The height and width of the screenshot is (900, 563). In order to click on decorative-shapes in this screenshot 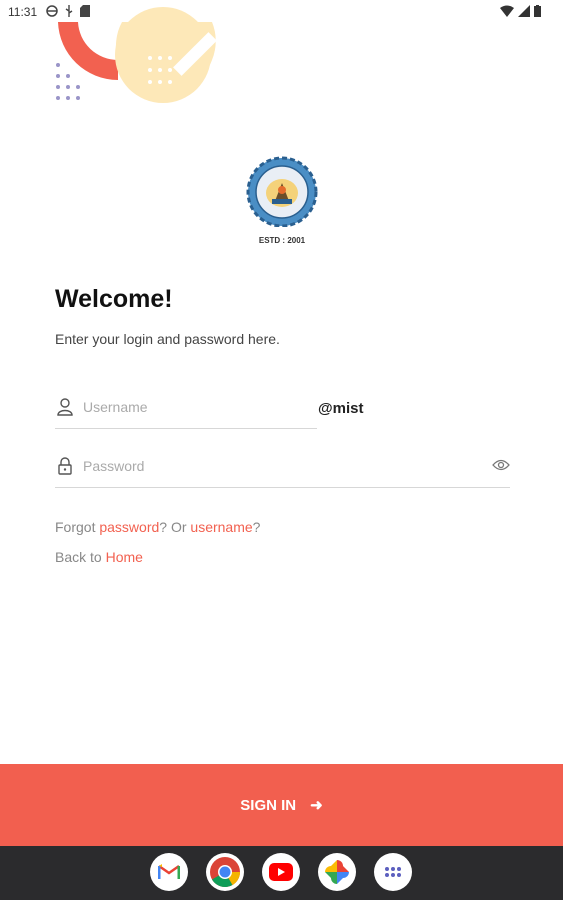, I will do `click(136, 55)`.